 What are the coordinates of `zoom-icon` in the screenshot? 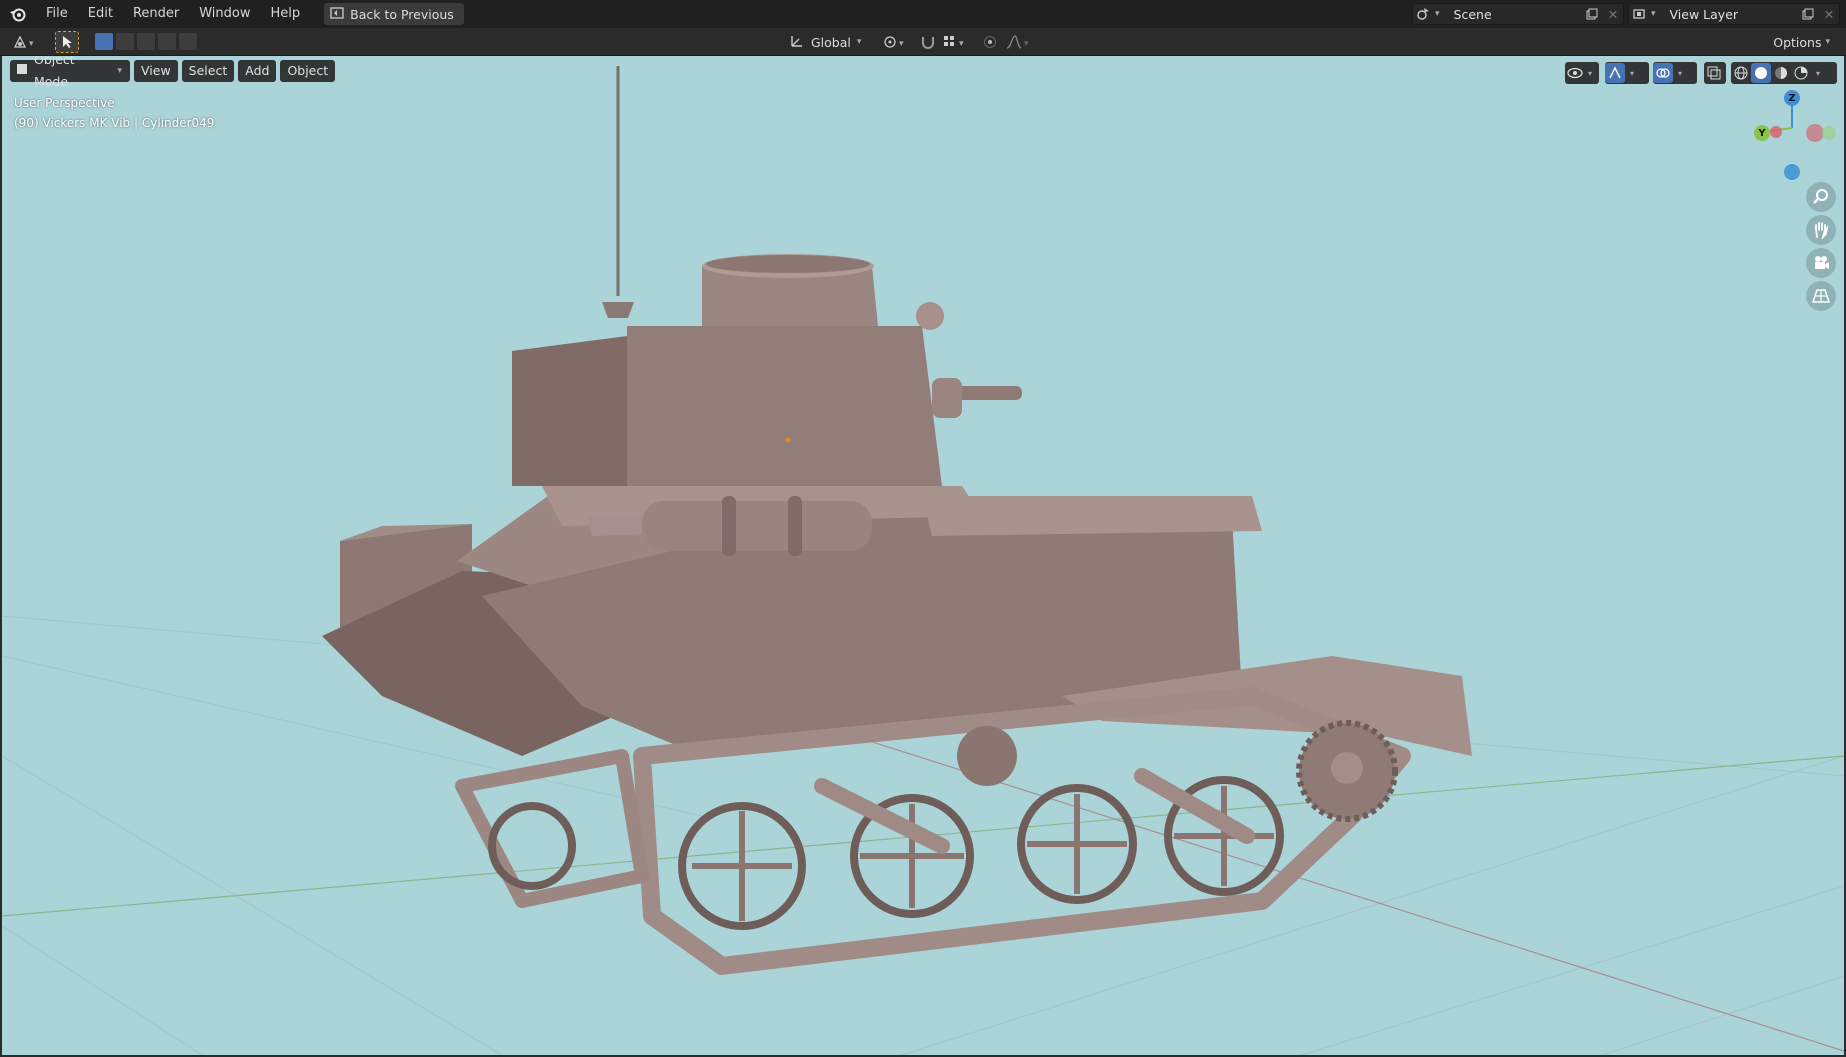 It's located at (1821, 197).